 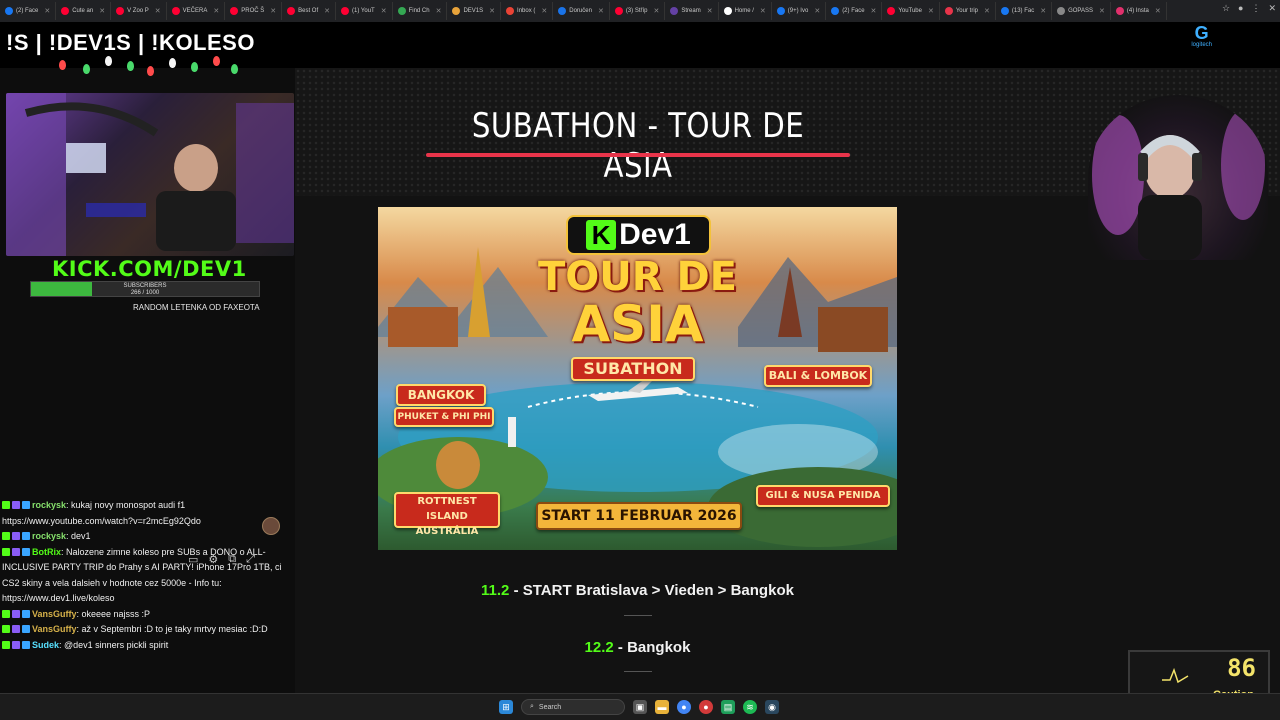 I want to click on logitech-icon: G logitech, so click(x=1201, y=36).